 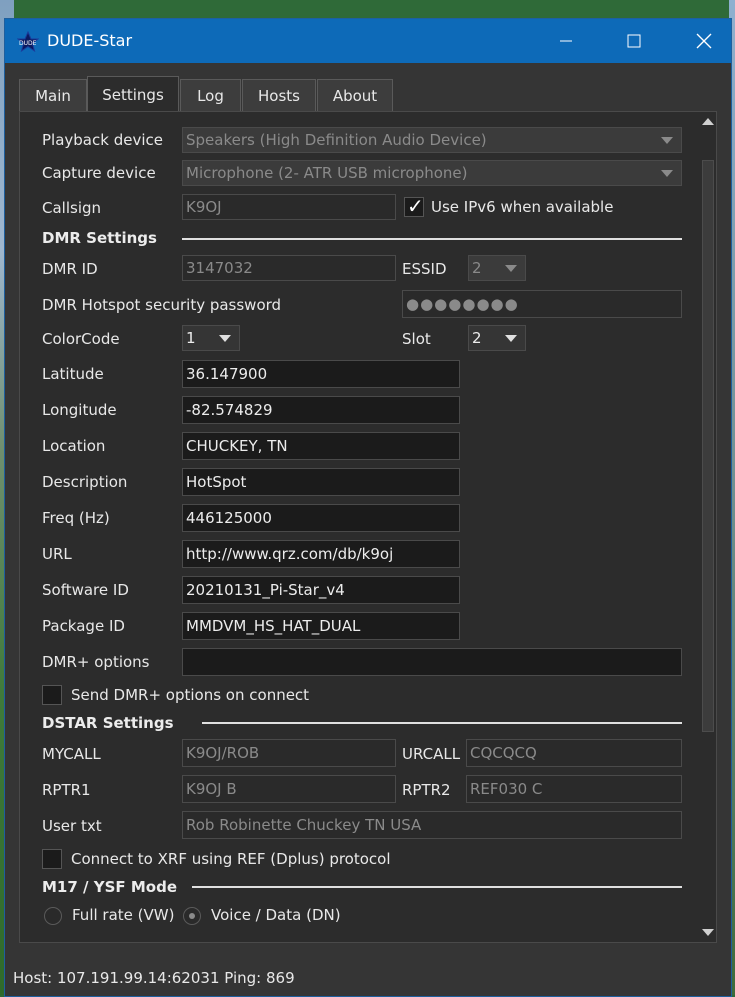 What do you see at coordinates (96, 662) in the screenshot?
I see `dmr-options-label: DMR+ options` at bounding box center [96, 662].